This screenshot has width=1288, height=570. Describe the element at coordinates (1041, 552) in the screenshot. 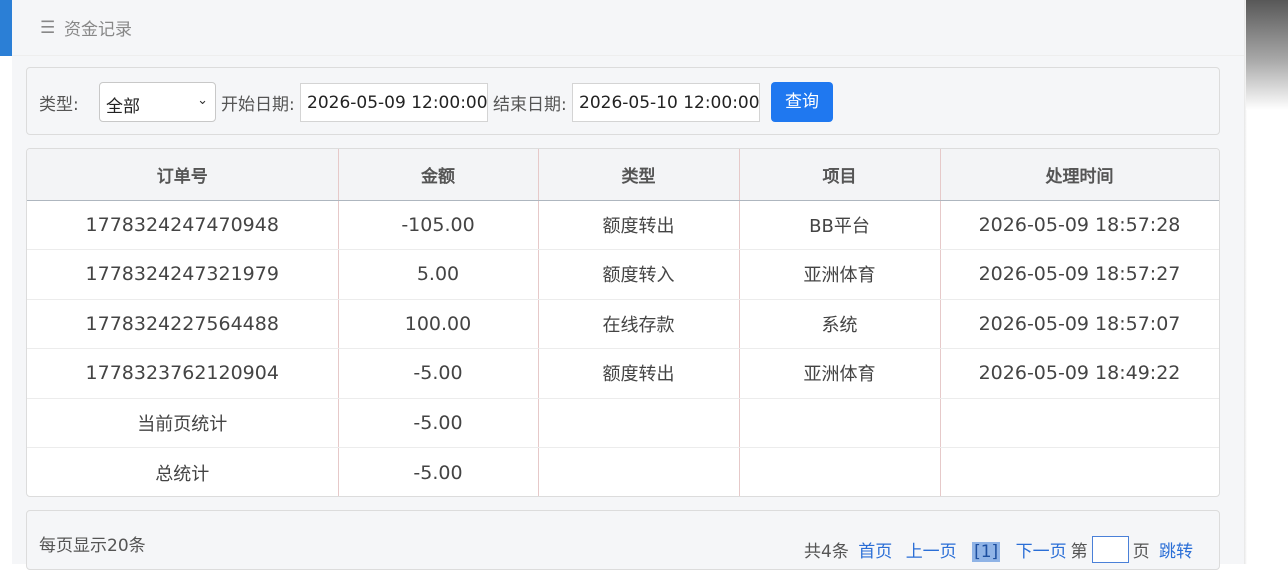

I see `next-page-link: 下一页` at that location.